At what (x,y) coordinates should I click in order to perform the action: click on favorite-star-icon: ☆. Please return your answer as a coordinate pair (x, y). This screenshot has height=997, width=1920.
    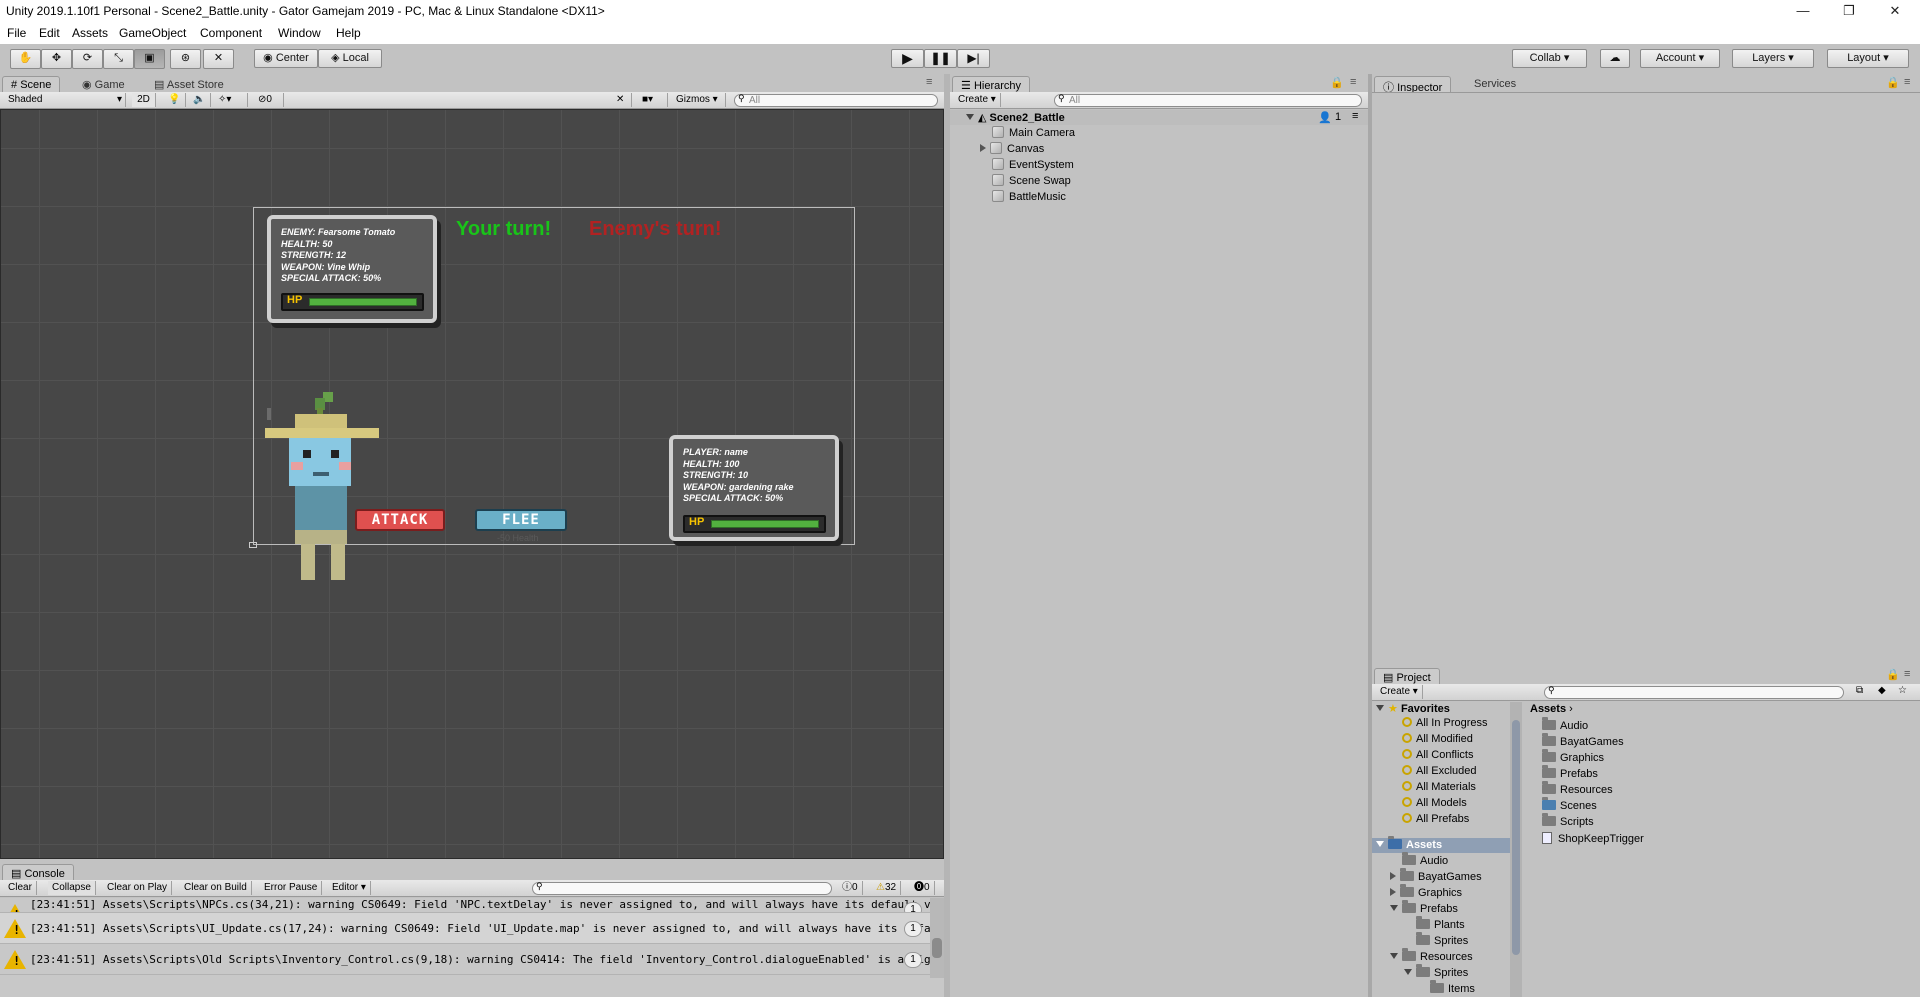
    Looking at the image, I should click on (1902, 690).